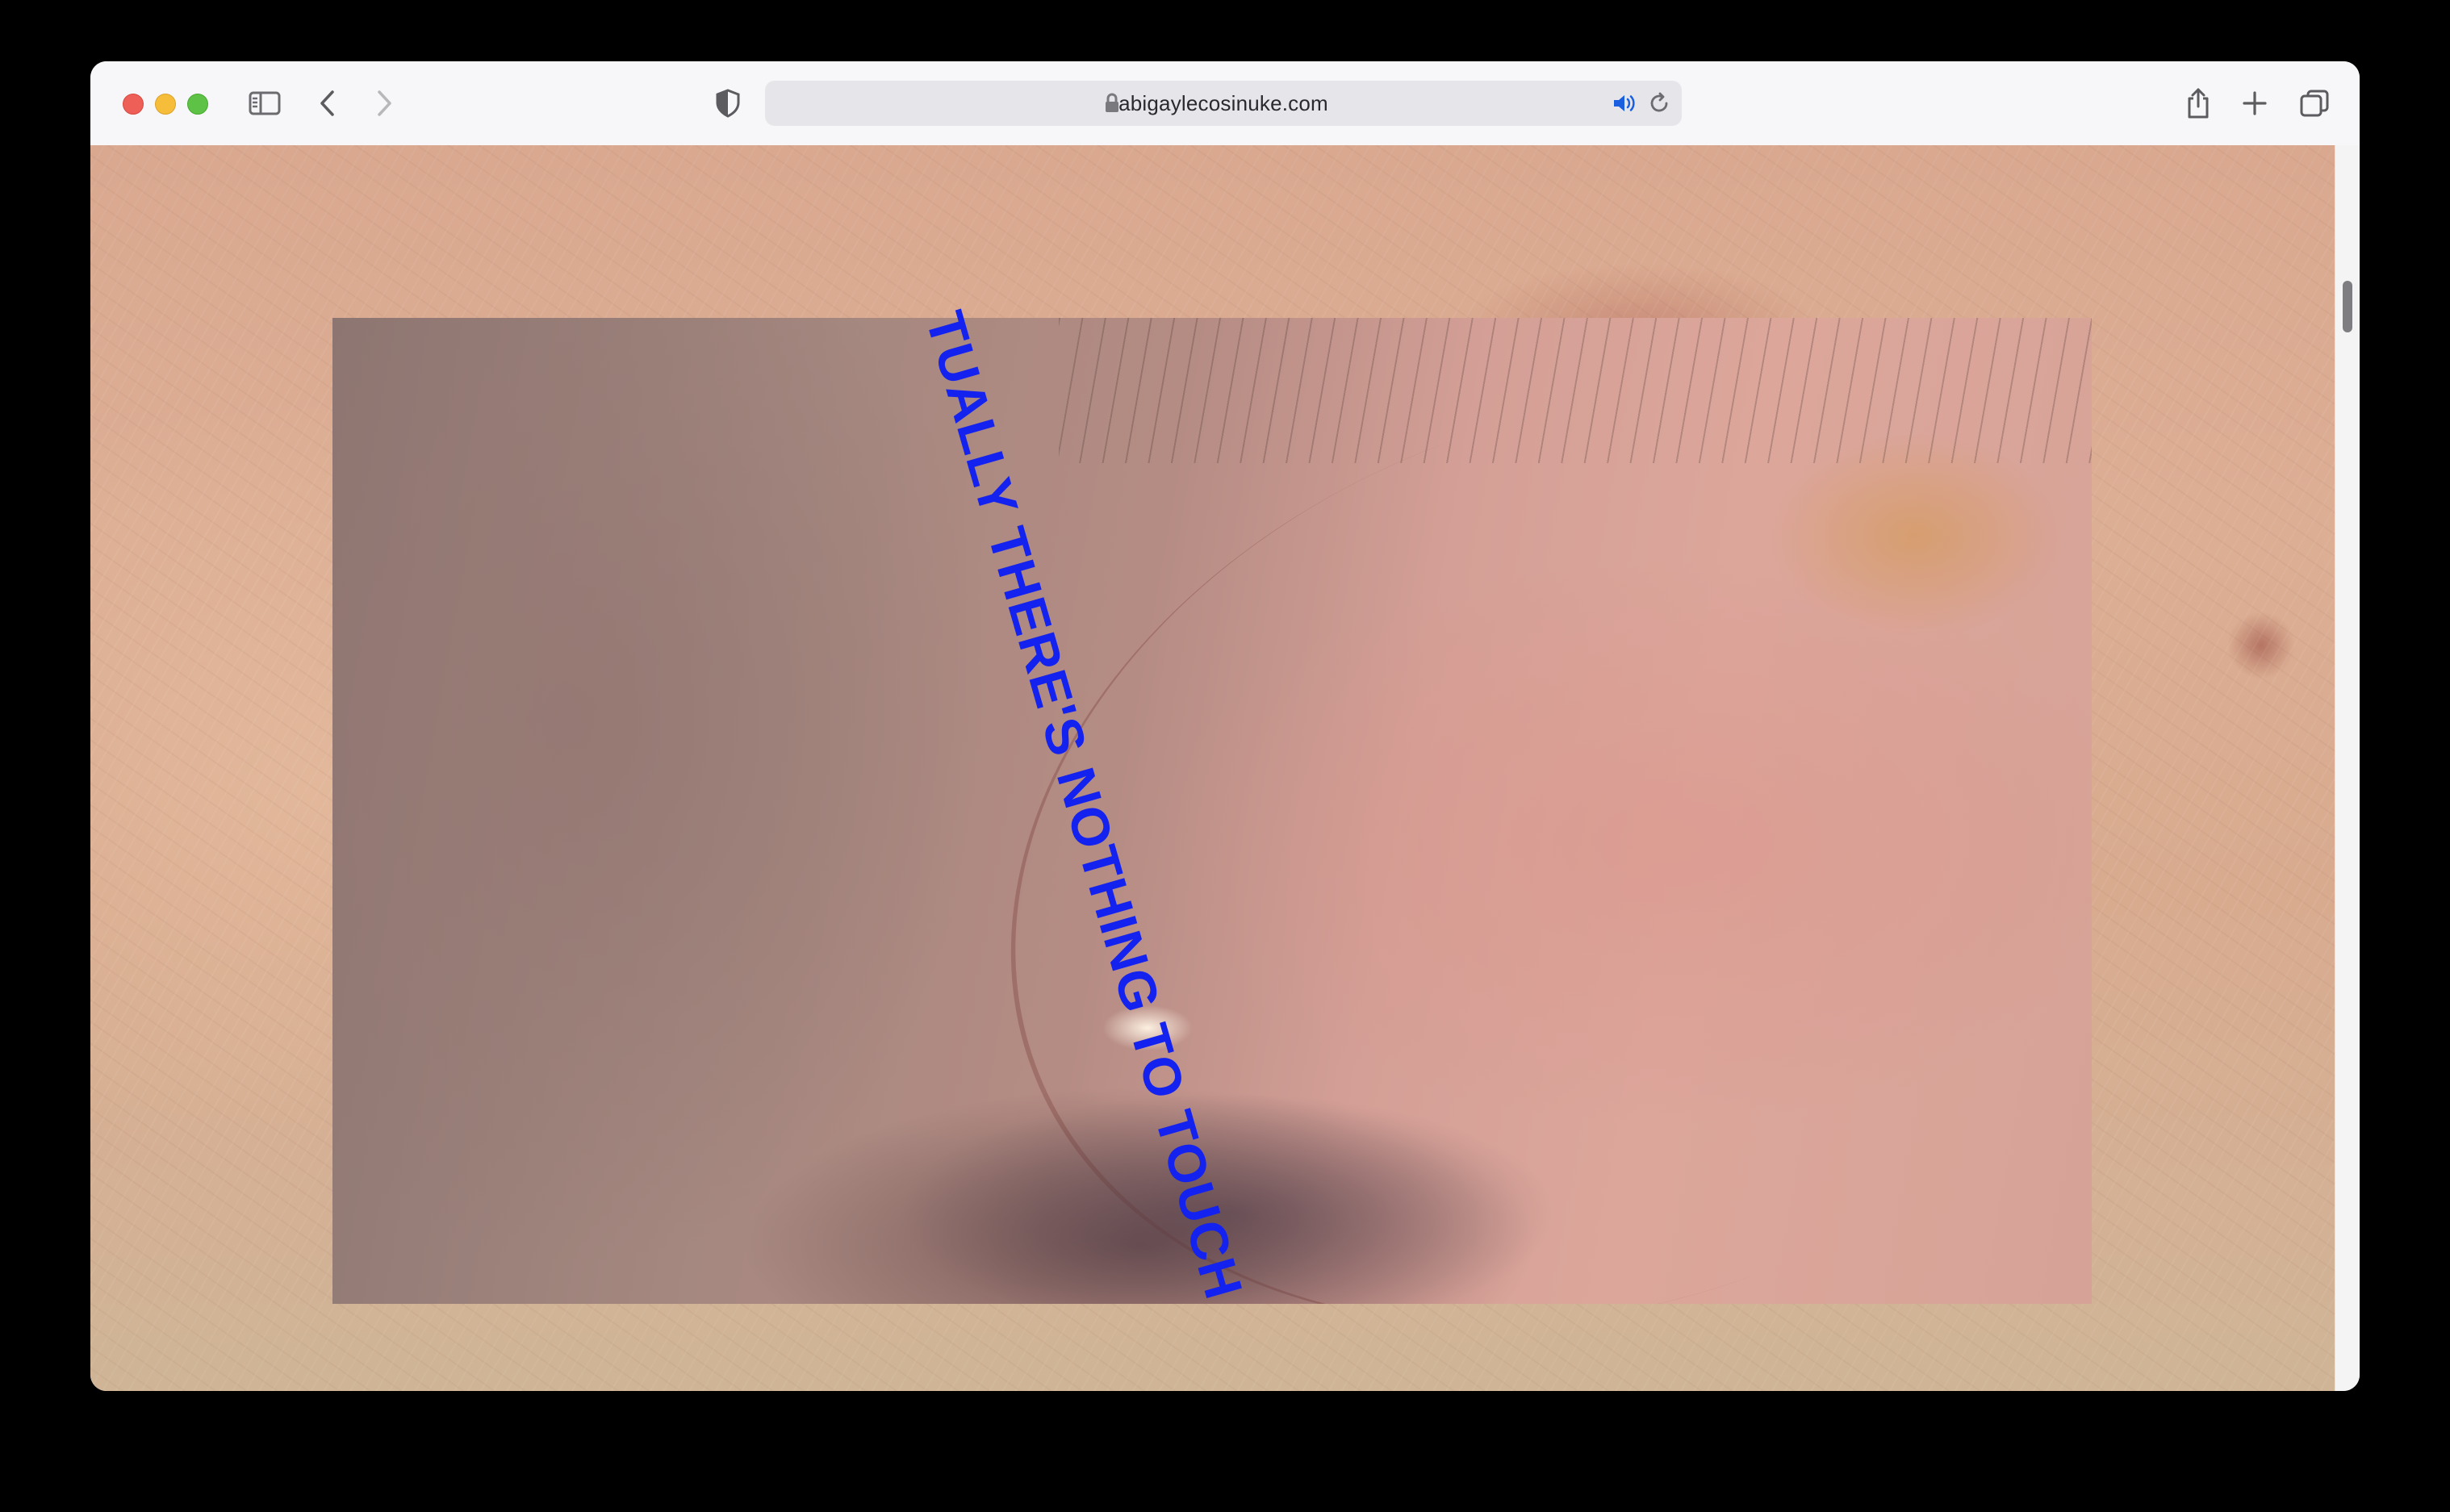 The image size is (2450, 1512). What do you see at coordinates (2314, 103) in the screenshot?
I see `tab-overview-icon` at bounding box center [2314, 103].